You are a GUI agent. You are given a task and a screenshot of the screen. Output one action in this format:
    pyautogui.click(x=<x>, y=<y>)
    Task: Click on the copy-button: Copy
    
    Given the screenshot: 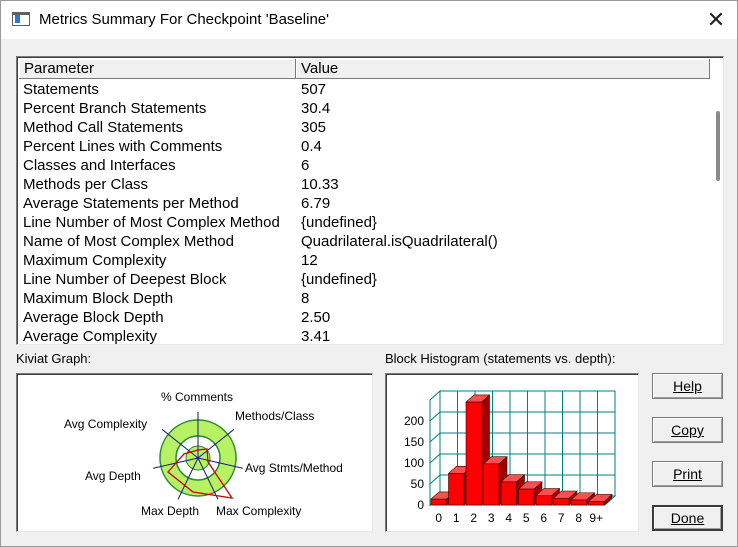 What is the action you would take?
    pyautogui.click(x=687, y=430)
    